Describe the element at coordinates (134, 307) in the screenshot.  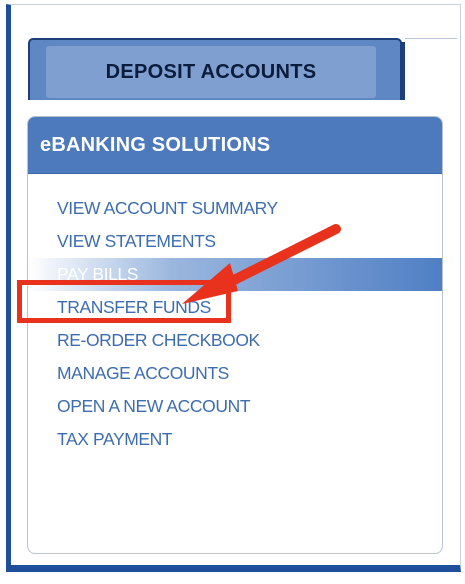
I see `menu-item-label: TRANSFER FUNDS` at that location.